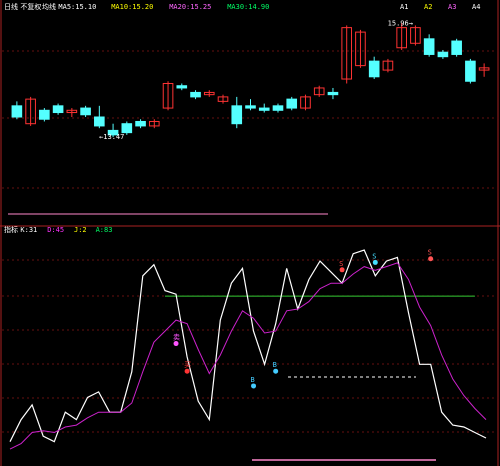 Image resolution: width=500 pixels, height=466 pixels. What do you see at coordinates (187, 365) in the screenshot?
I see `indicator-signal-label: 买` at bounding box center [187, 365].